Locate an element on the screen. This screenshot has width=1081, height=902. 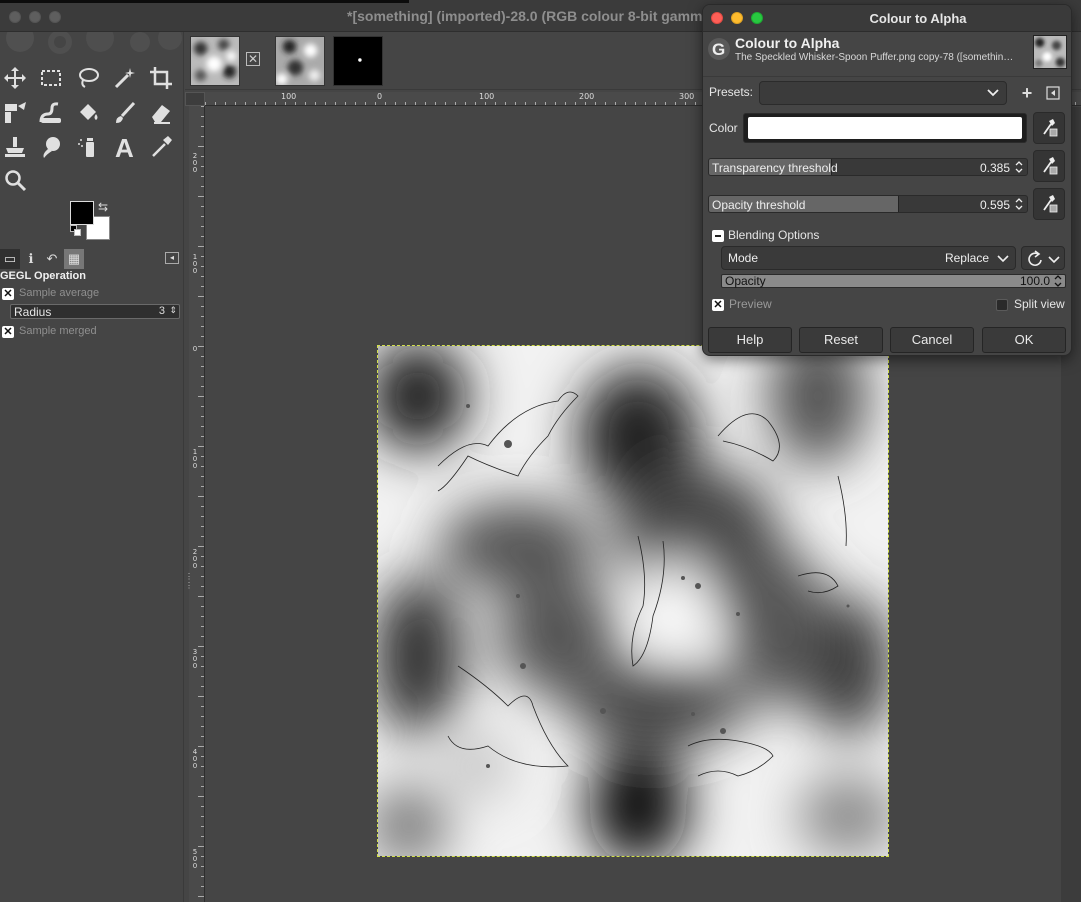
mode-label: Mode is located at coordinates (743, 258).